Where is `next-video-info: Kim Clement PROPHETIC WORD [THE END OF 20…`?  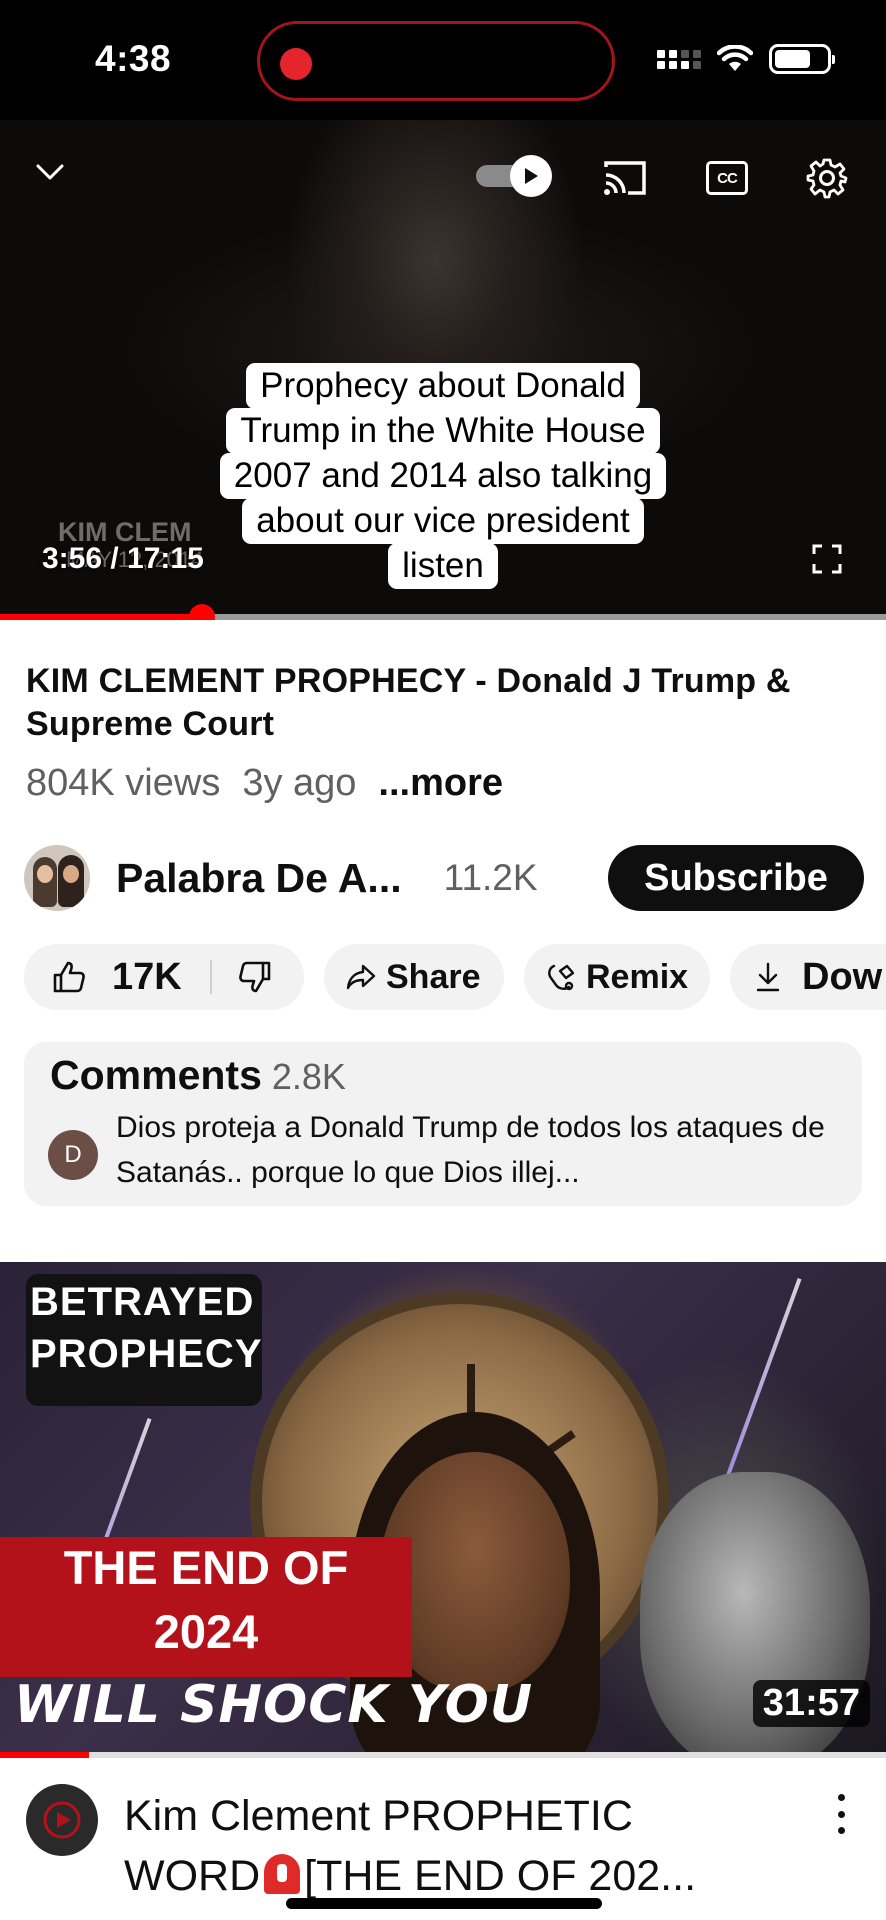 next-video-info: Kim Clement PROPHETIC WORD [THE END OF 20… is located at coordinates (443, 1839).